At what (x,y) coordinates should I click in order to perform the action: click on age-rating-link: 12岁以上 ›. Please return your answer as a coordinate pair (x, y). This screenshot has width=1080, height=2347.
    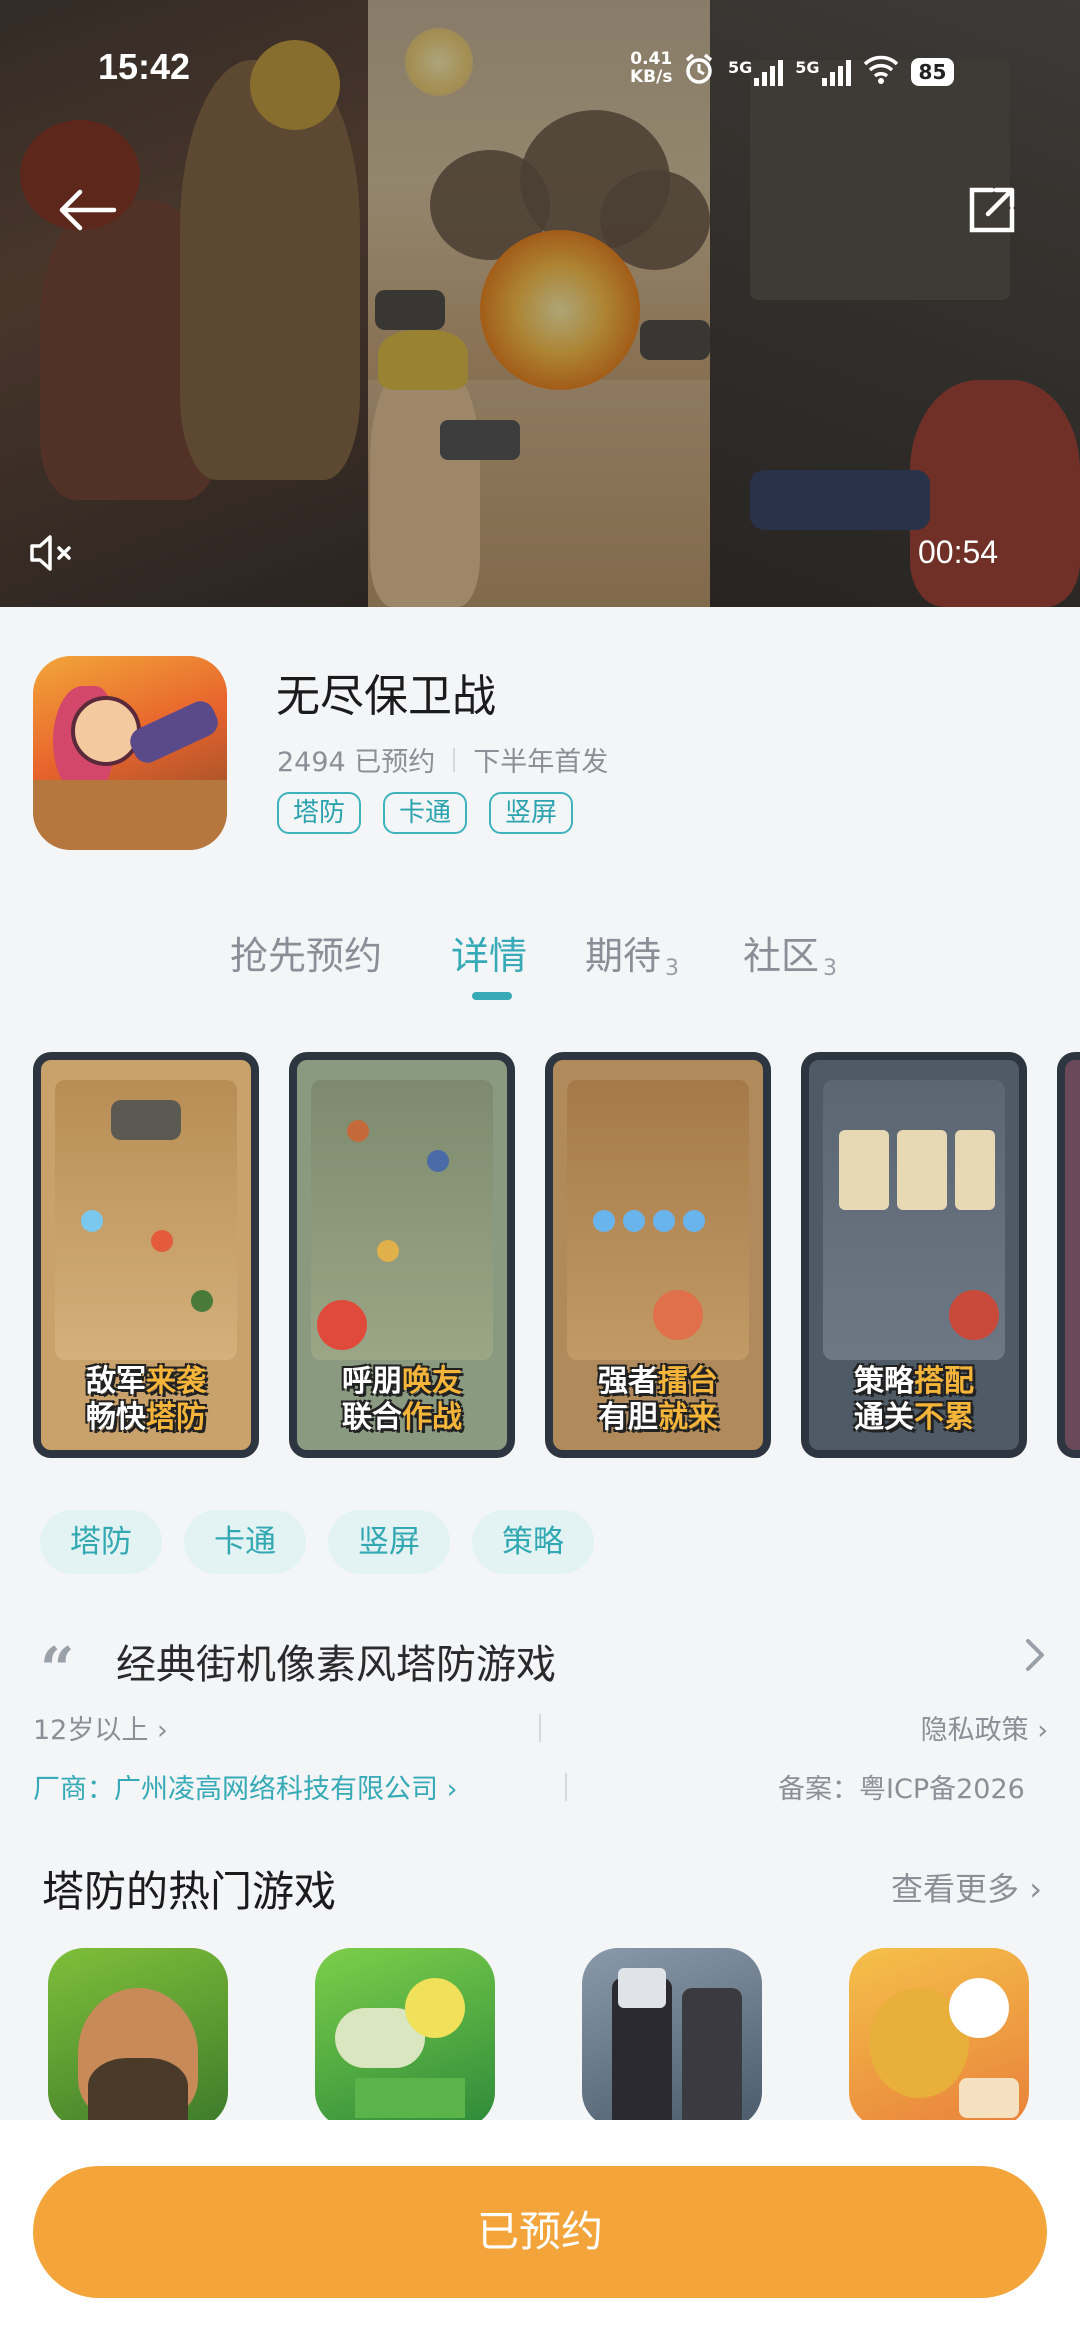
    Looking at the image, I should click on (100, 1727).